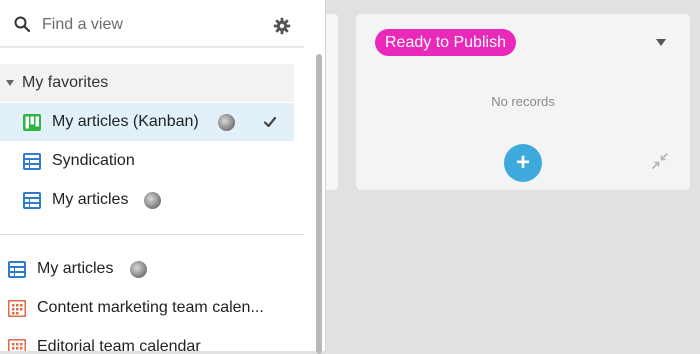 Image resolution: width=700 pixels, height=354 pixels. Describe the element at coordinates (65, 82) in the screenshot. I see `favorites-section-label: My favorites` at that location.